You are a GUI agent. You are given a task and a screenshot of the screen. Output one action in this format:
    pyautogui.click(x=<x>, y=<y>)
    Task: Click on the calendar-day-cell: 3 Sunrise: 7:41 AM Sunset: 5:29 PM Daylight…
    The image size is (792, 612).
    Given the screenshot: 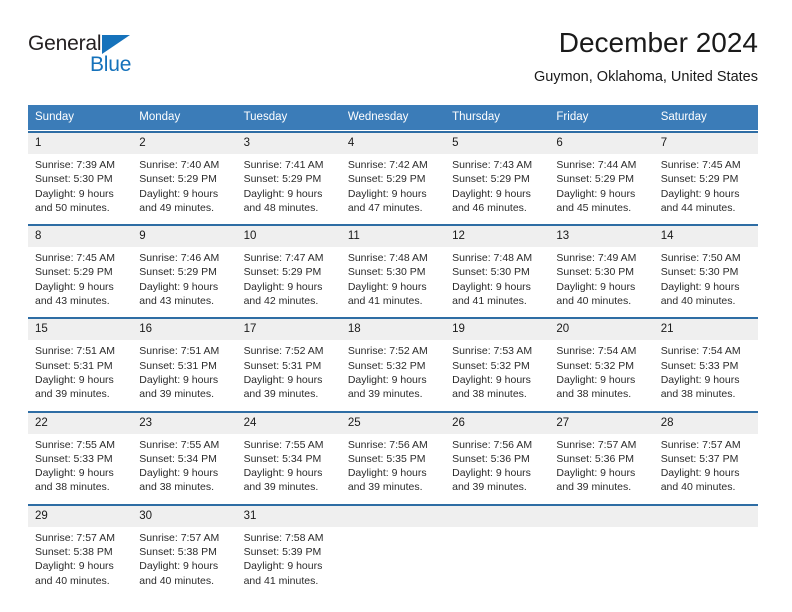 What is the action you would take?
    pyautogui.click(x=288, y=174)
    